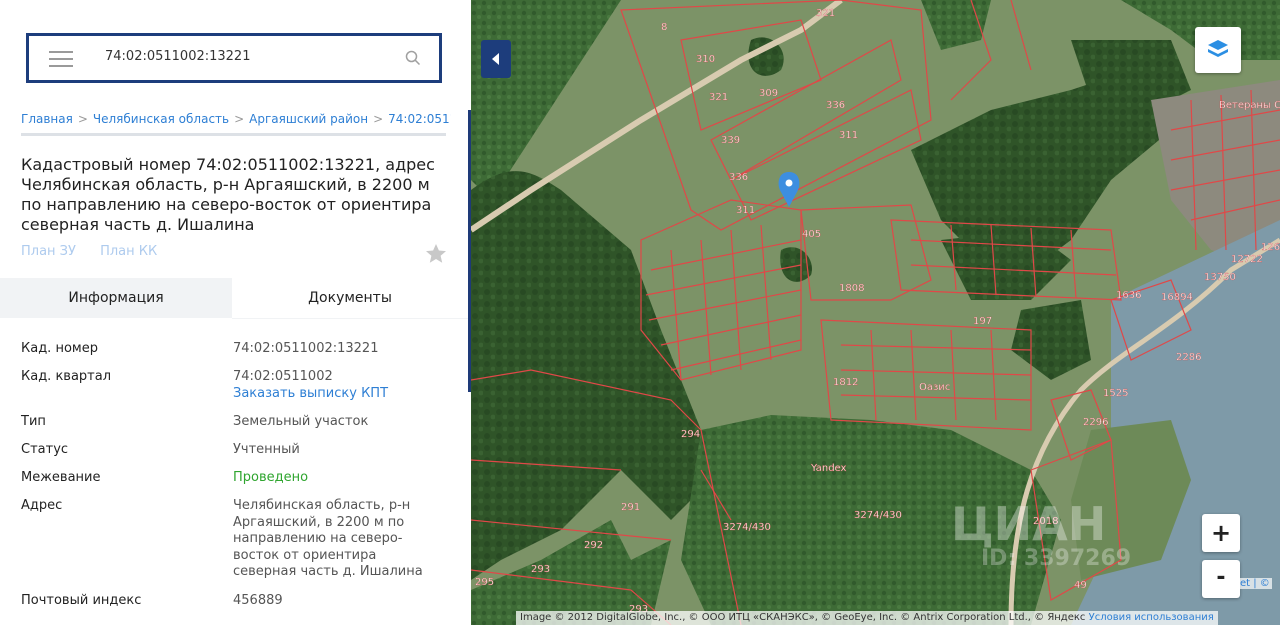 This screenshot has width=1280, height=625. What do you see at coordinates (1255, 583) in the screenshot?
I see `leaflet-attribution: et | ©` at bounding box center [1255, 583].